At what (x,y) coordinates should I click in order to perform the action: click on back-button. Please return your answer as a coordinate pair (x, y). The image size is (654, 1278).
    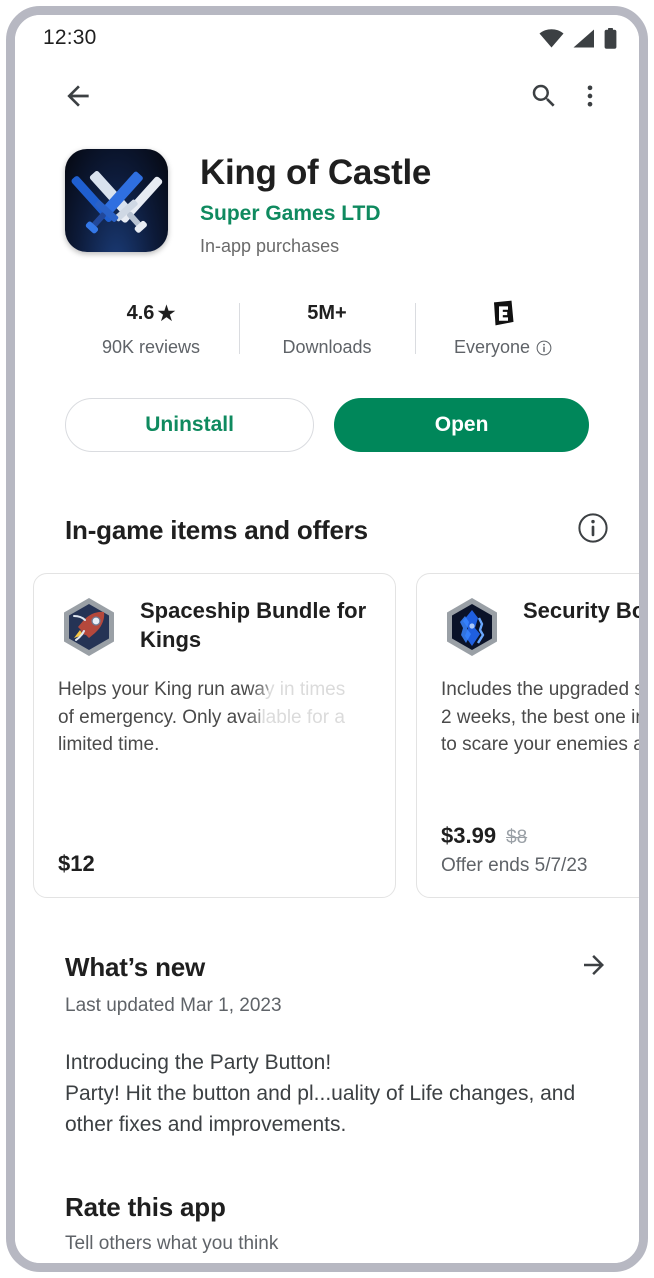
    Looking at the image, I should click on (78, 96).